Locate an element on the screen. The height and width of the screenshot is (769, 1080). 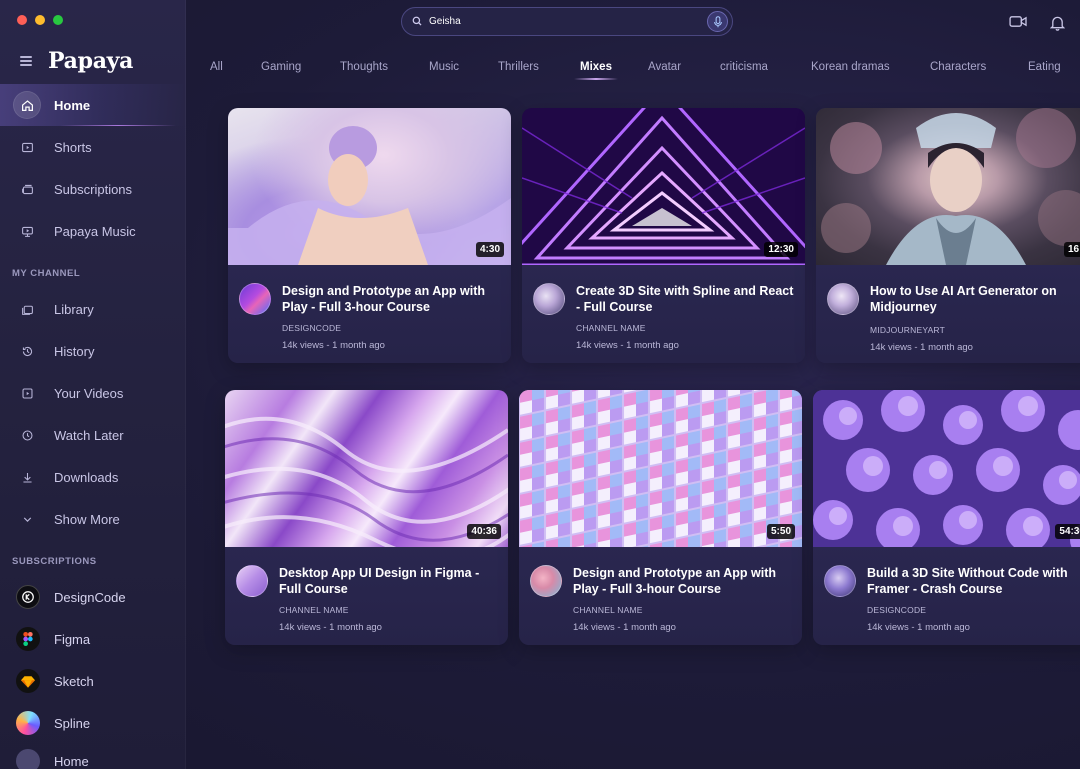
video-thumbnail: 54:30 is located at coordinates (946, 468).